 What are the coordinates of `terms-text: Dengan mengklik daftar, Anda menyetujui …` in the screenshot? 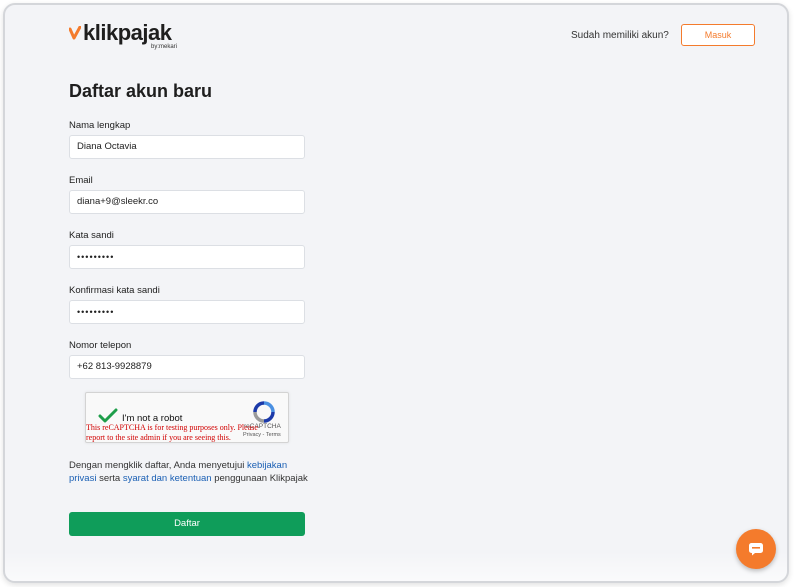 It's located at (189, 472).